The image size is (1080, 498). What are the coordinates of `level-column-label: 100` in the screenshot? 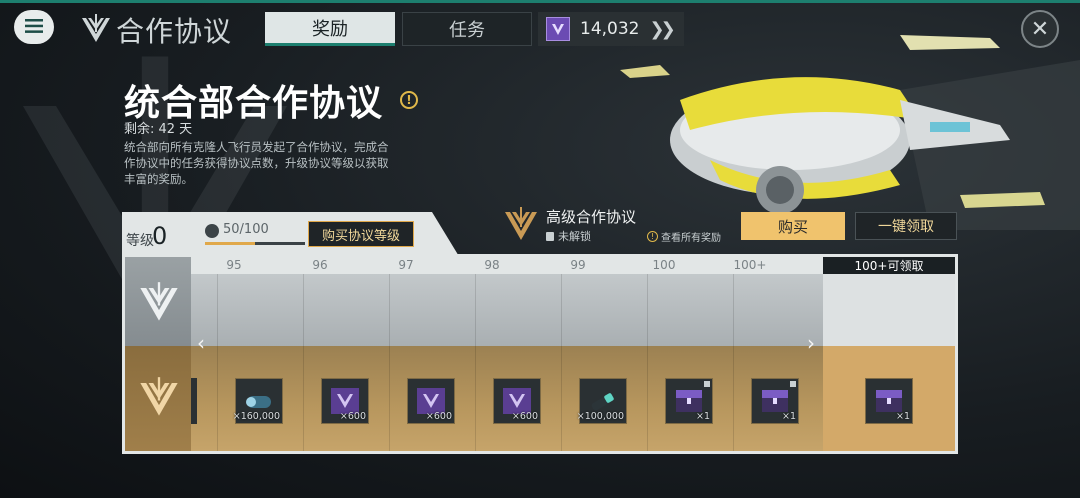 It's located at (664, 265).